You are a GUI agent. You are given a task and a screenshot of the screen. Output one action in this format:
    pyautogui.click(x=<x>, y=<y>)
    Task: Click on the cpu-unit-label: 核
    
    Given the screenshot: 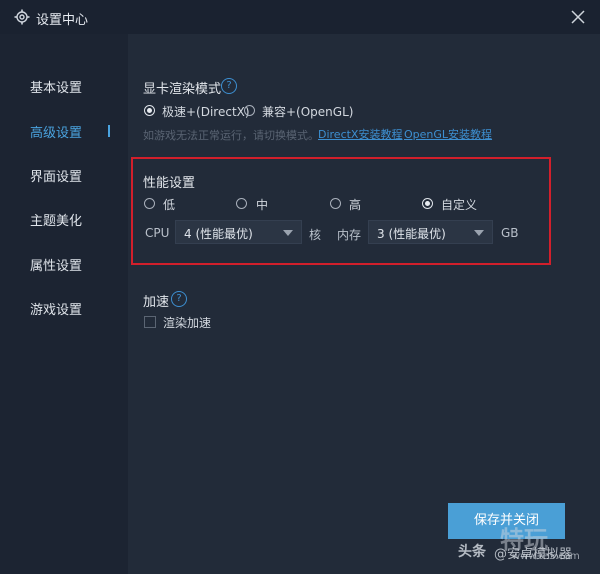 What is the action you would take?
    pyautogui.click(x=315, y=235)
    